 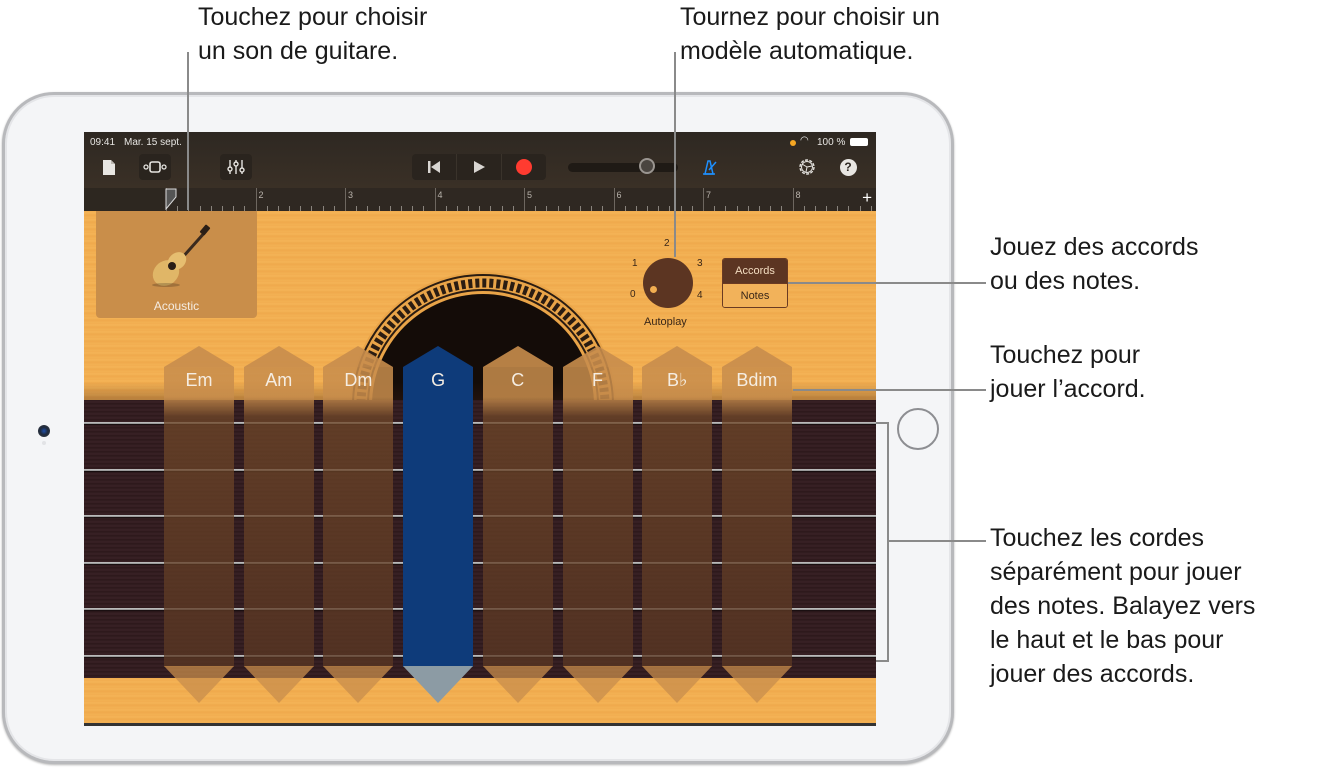 I want to click on ruler-bar-number: 5, so click(x=530, y=195).